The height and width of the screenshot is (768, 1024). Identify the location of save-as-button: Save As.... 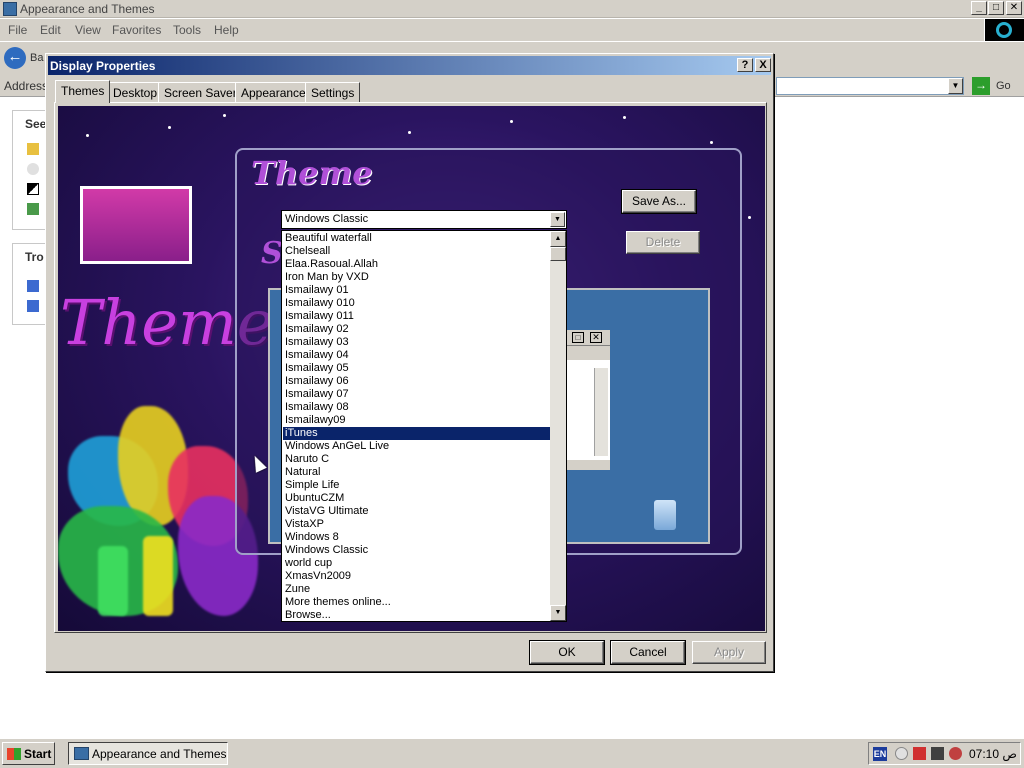
(659, 201).